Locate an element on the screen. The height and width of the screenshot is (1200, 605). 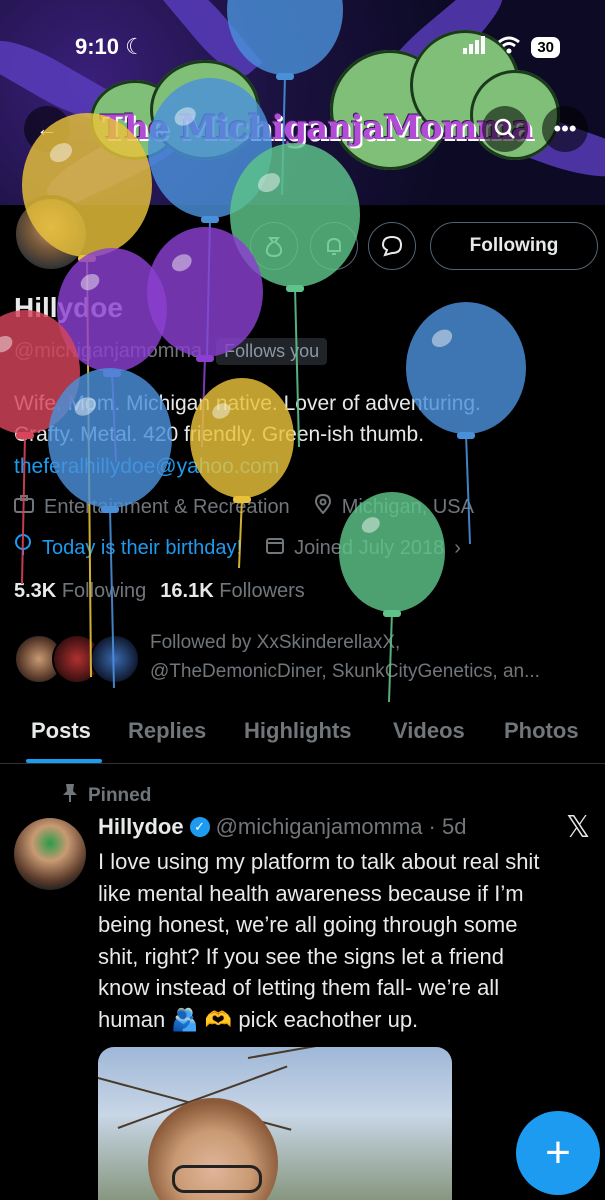
plus-icon: + is located at coordinates (558, 1152).